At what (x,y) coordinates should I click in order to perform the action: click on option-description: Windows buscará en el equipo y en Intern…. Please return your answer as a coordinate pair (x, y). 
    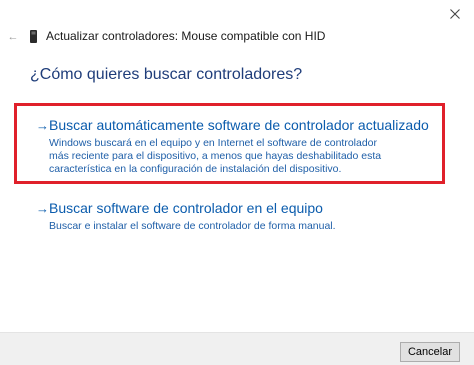
    Looking at the image, I should click on (215, 156).